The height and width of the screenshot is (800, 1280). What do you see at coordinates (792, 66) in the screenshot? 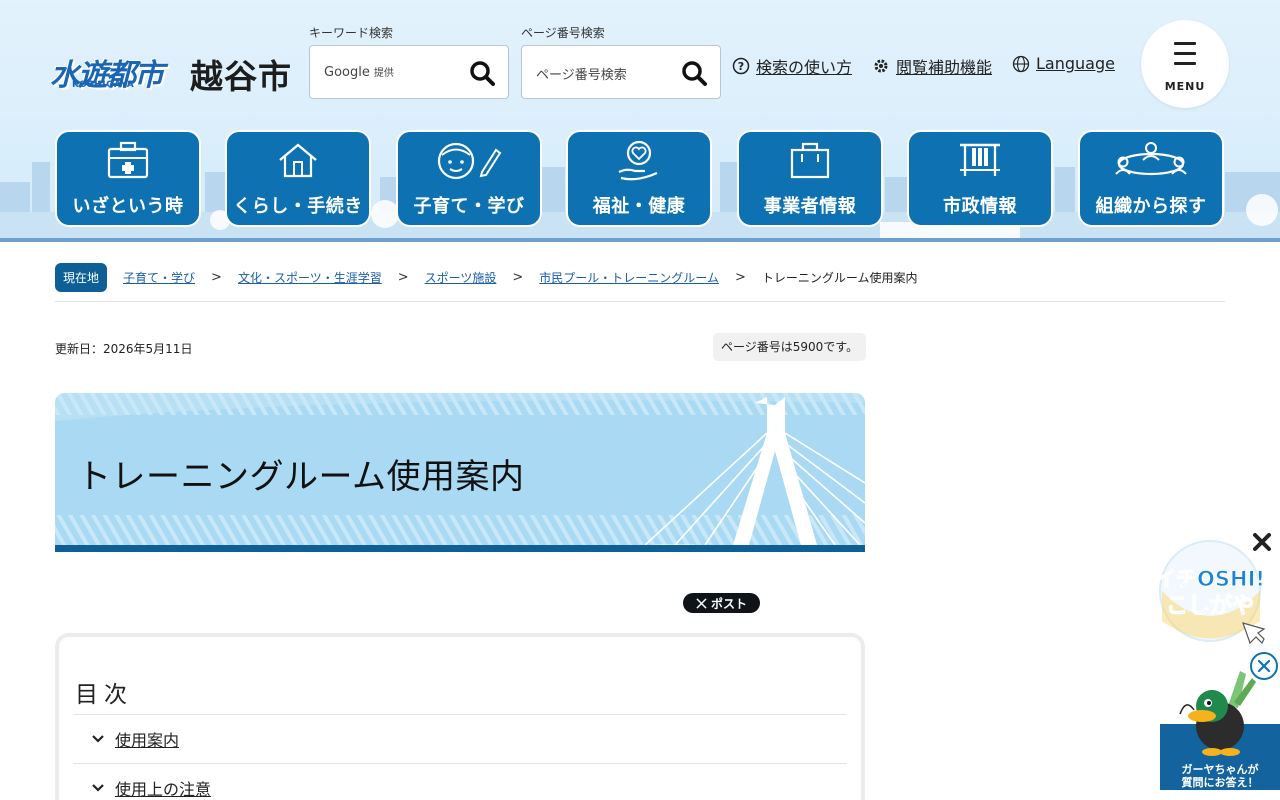
I see `search-help-link: ? 検索の使い方` at bounding box center [792, 66].